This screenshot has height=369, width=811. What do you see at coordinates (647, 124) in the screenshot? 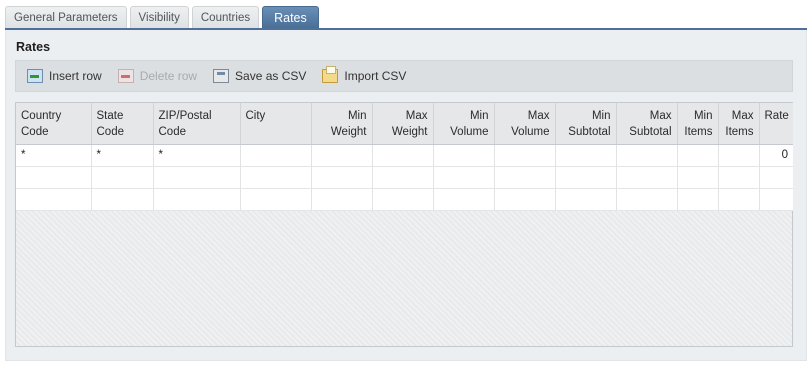
I see `column-header: Max Subtotal` at bounding box center [647, 124].